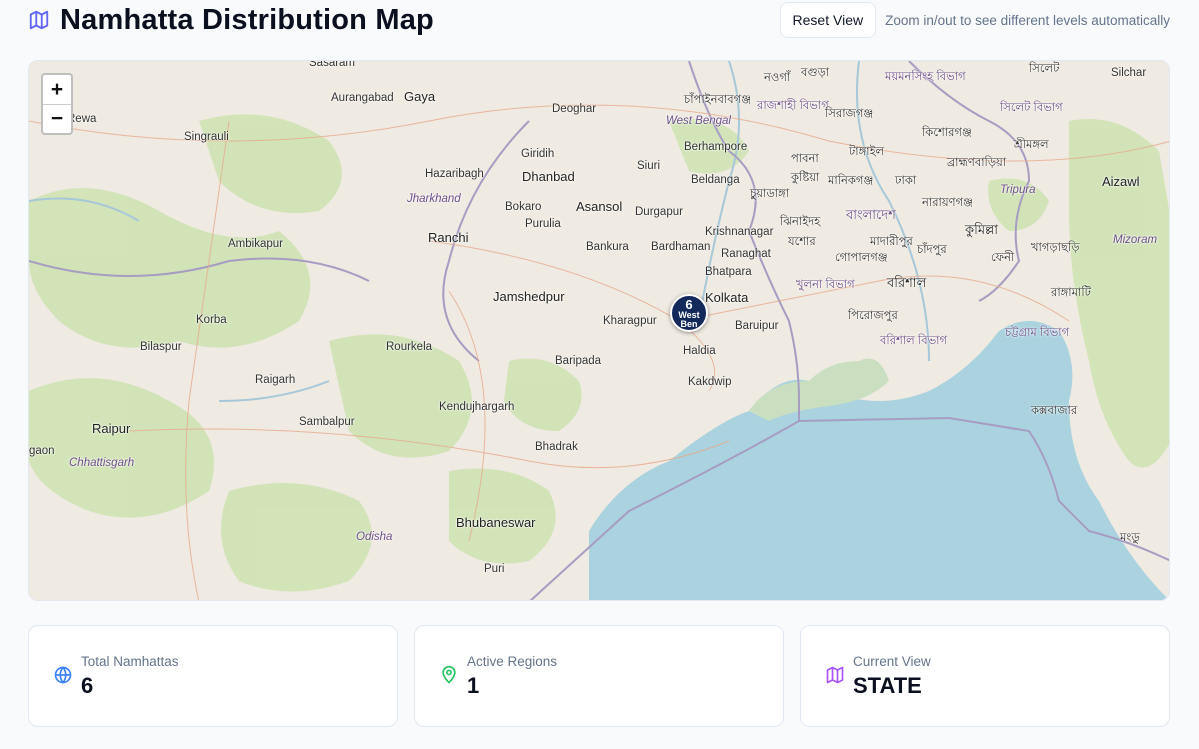 This screenshot has height=749, width=1199. Describe the element at coordinates (409, 347) in the screenshot. I see `map-label: Rourkela` at that location.